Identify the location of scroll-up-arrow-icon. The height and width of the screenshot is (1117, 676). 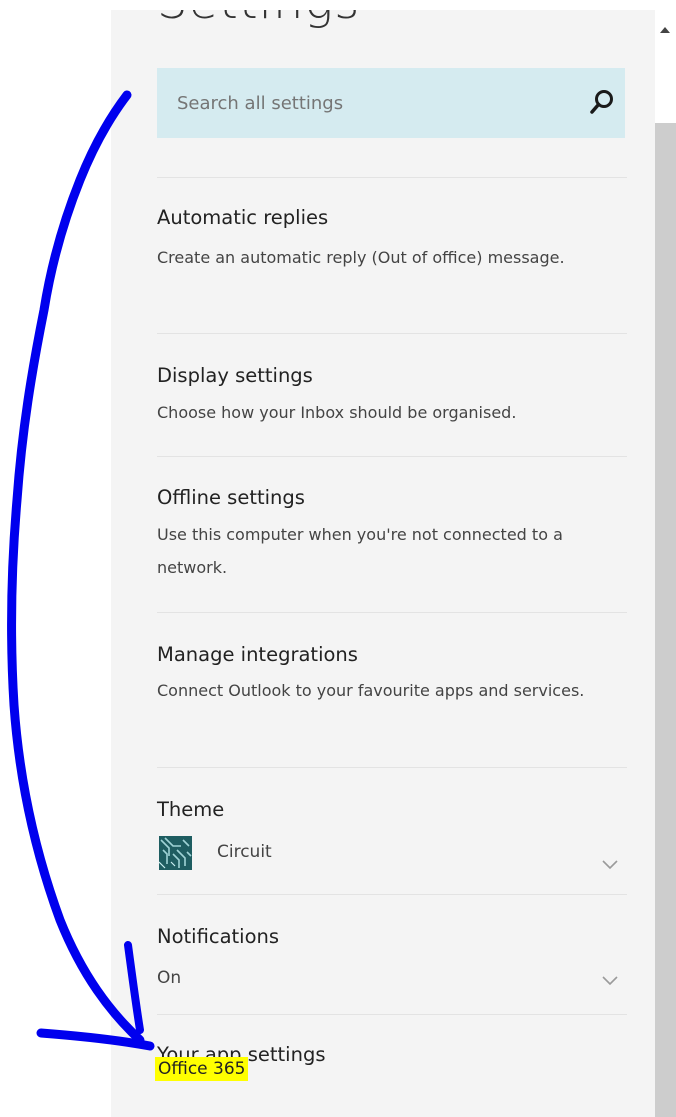
(665, 26).